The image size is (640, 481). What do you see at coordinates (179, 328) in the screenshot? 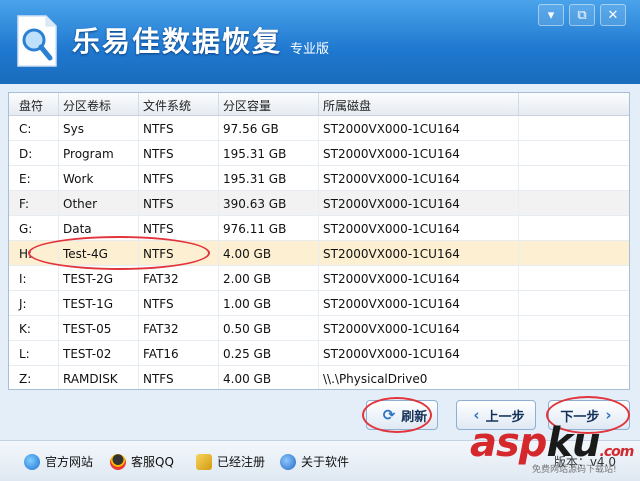
I see `cell-file-system: FAT32` at bounding box center [179, 328].